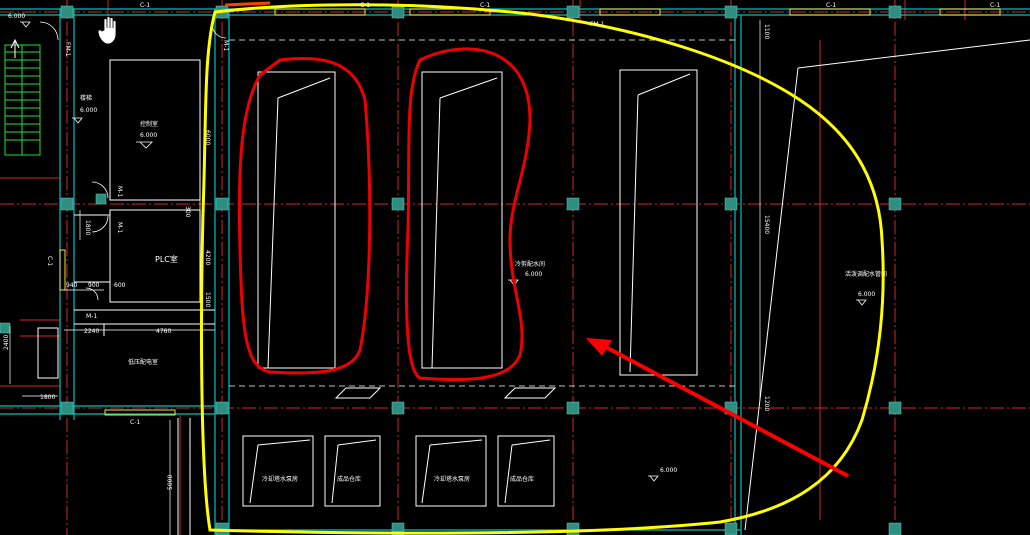 Image resolution: width=1030 pixels, height=535 pixels. I want to click on dim-1200: 1200, so click(766, 403).